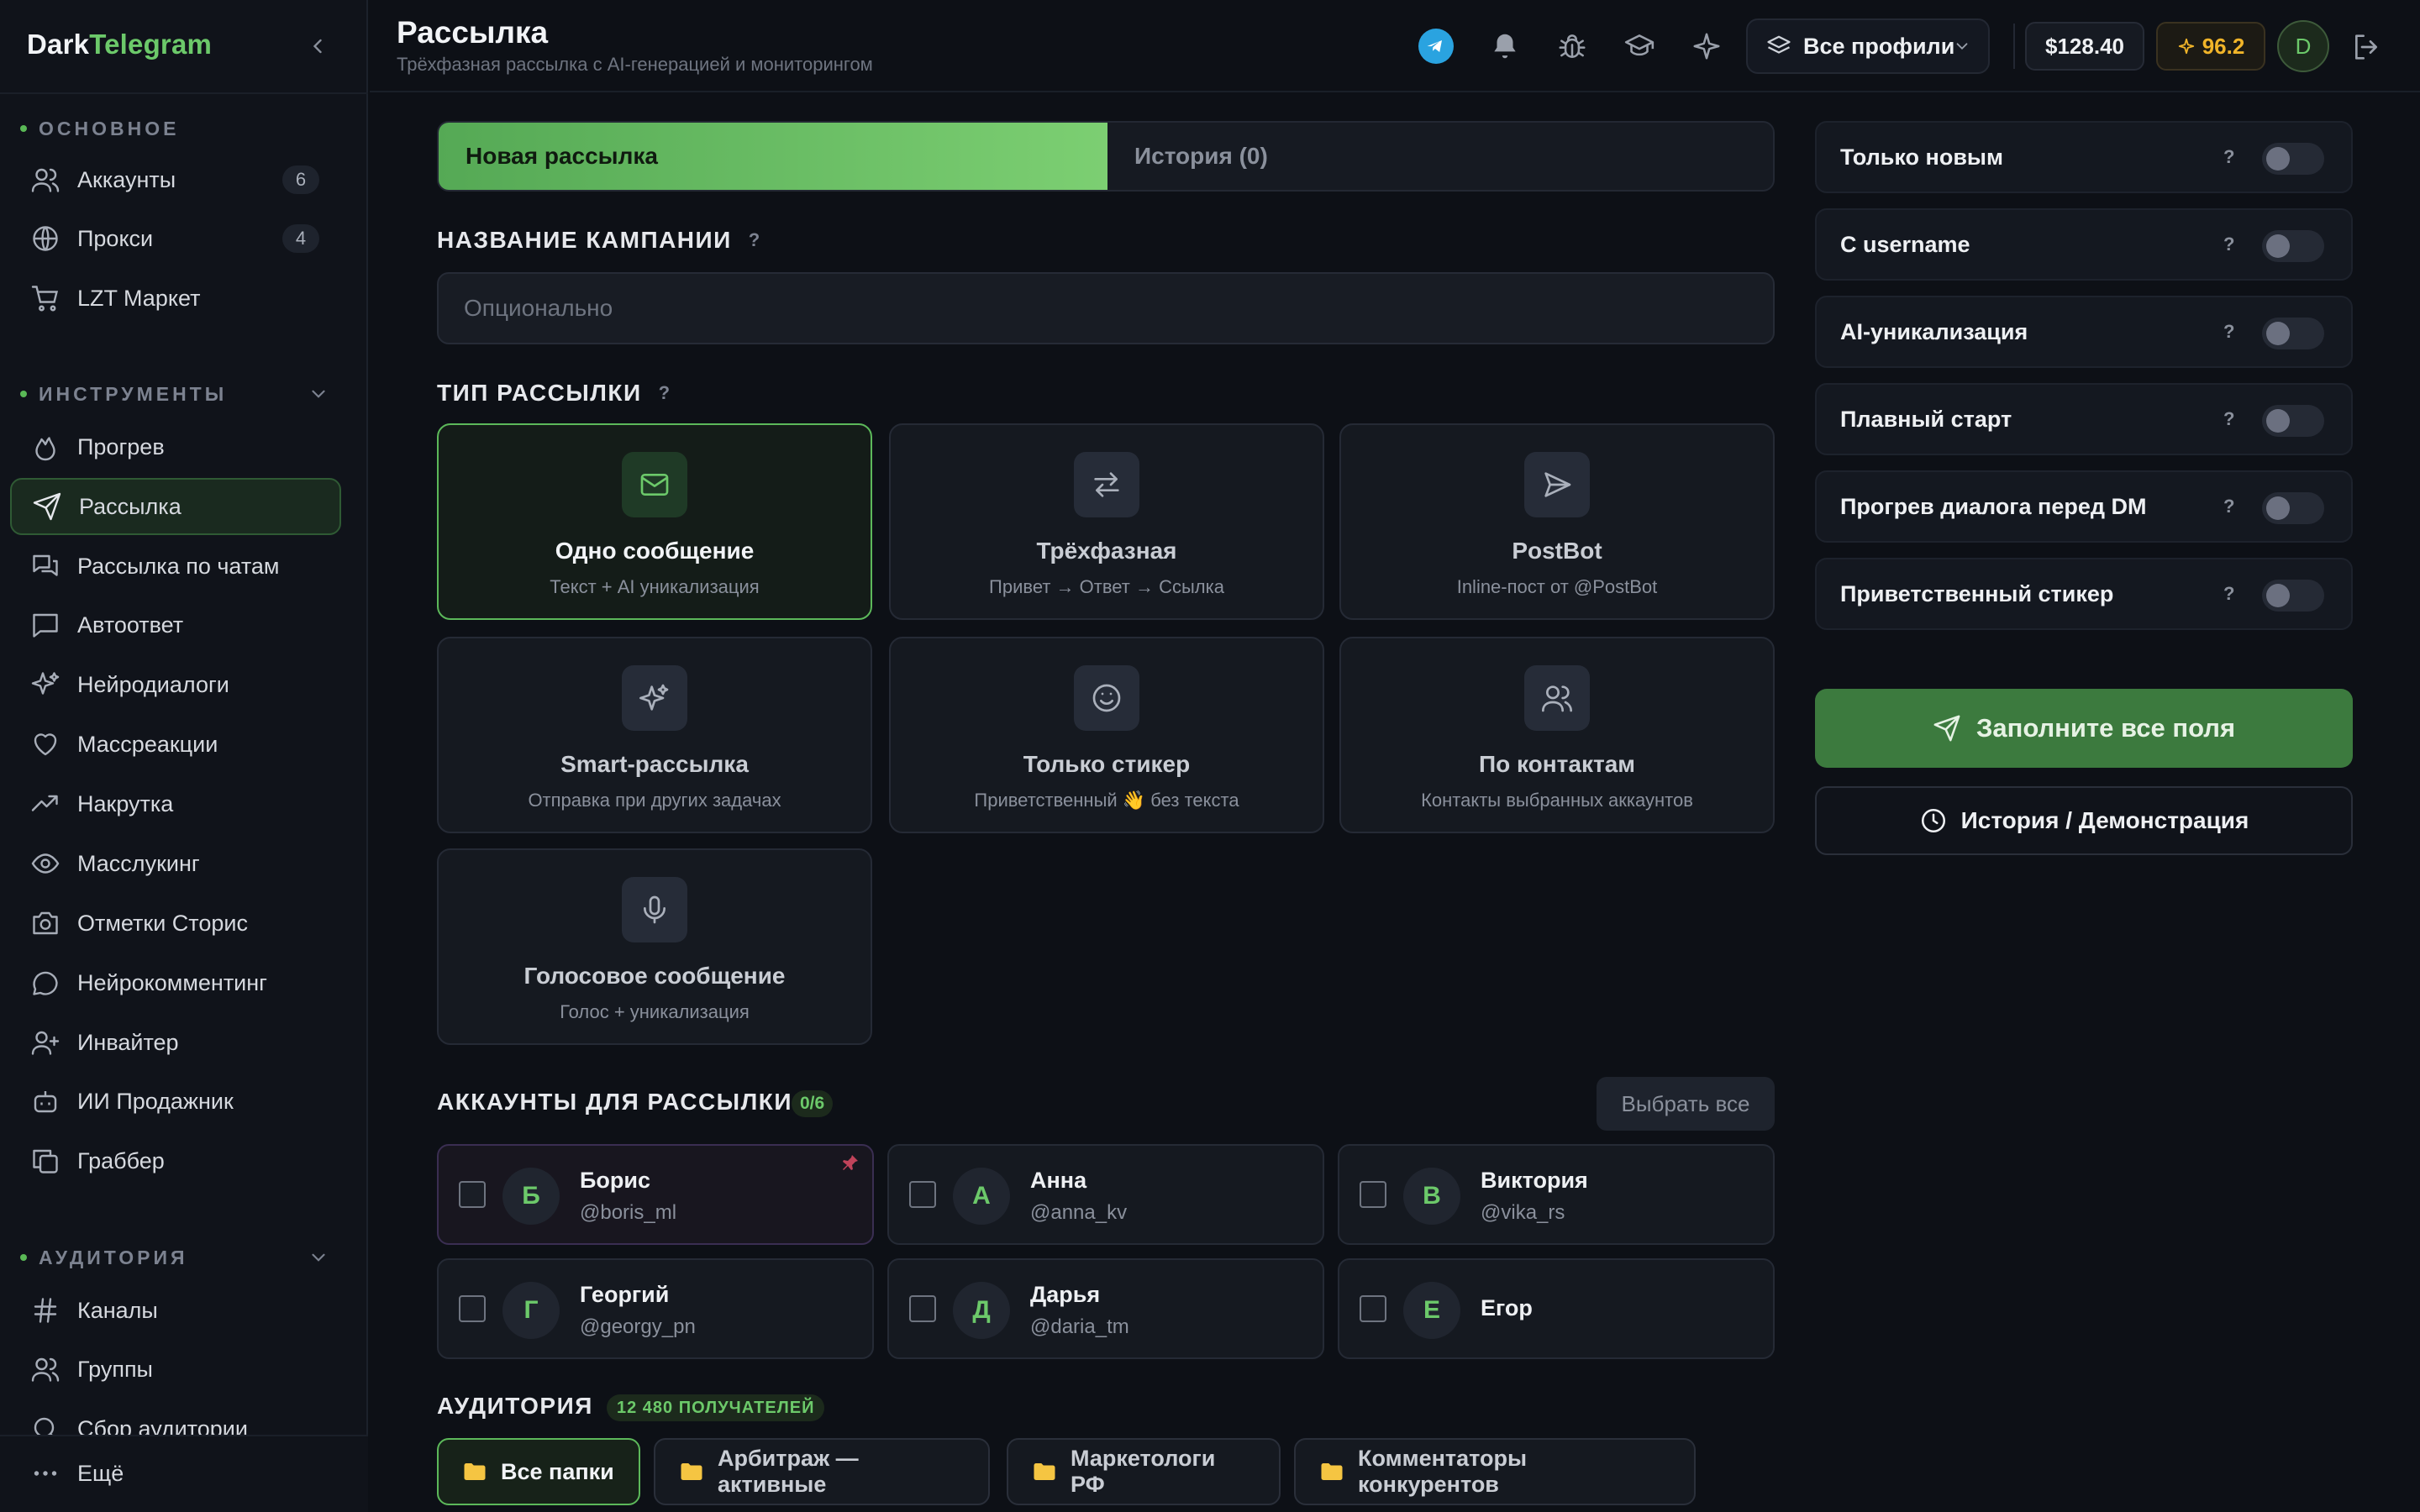  Describe the element at coordinates (1922, 157) in the screenshot. I see `option-label: Только новым` at that location.